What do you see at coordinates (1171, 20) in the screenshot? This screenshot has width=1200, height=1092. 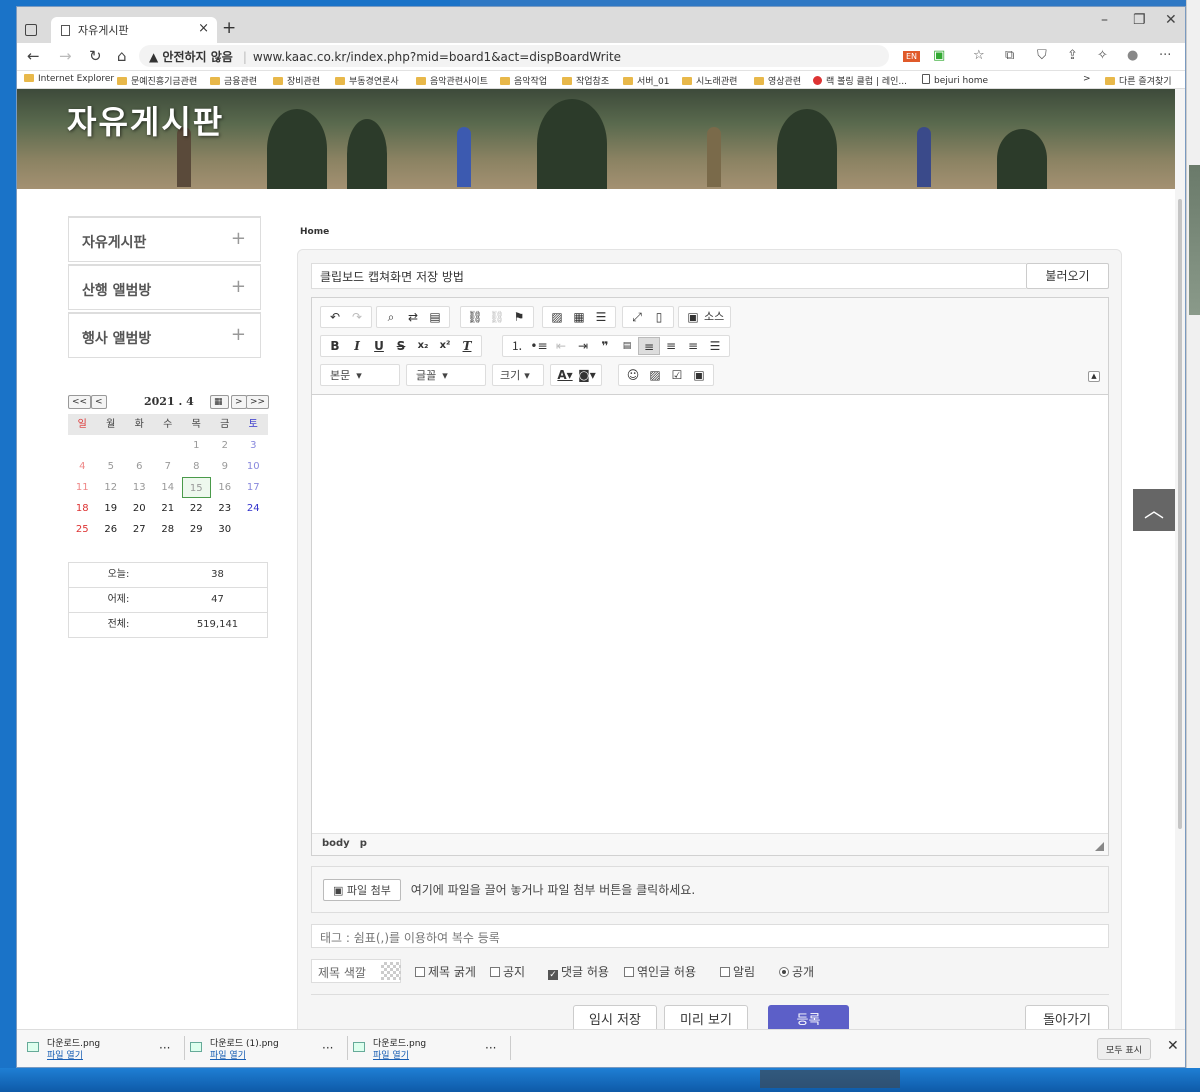 I see `close-window-button: ✕` at bounding box center [1171, 20].